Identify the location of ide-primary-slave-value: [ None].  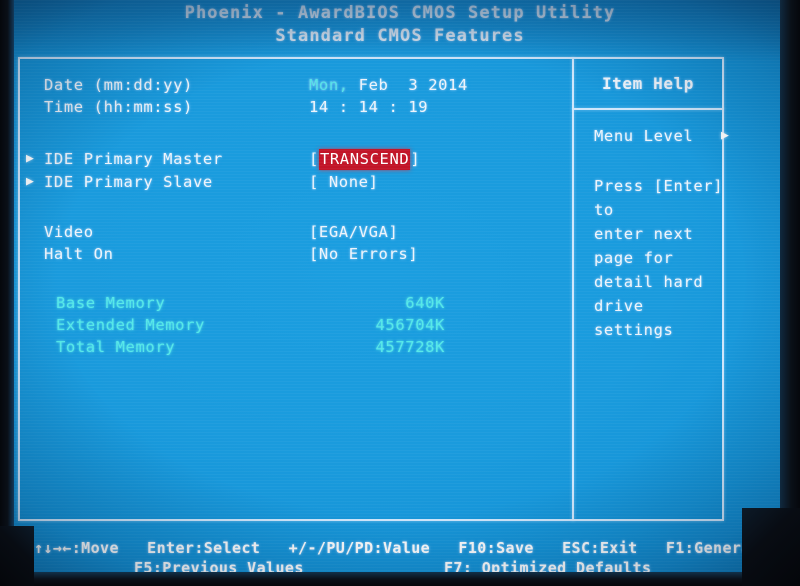
(344, 182).